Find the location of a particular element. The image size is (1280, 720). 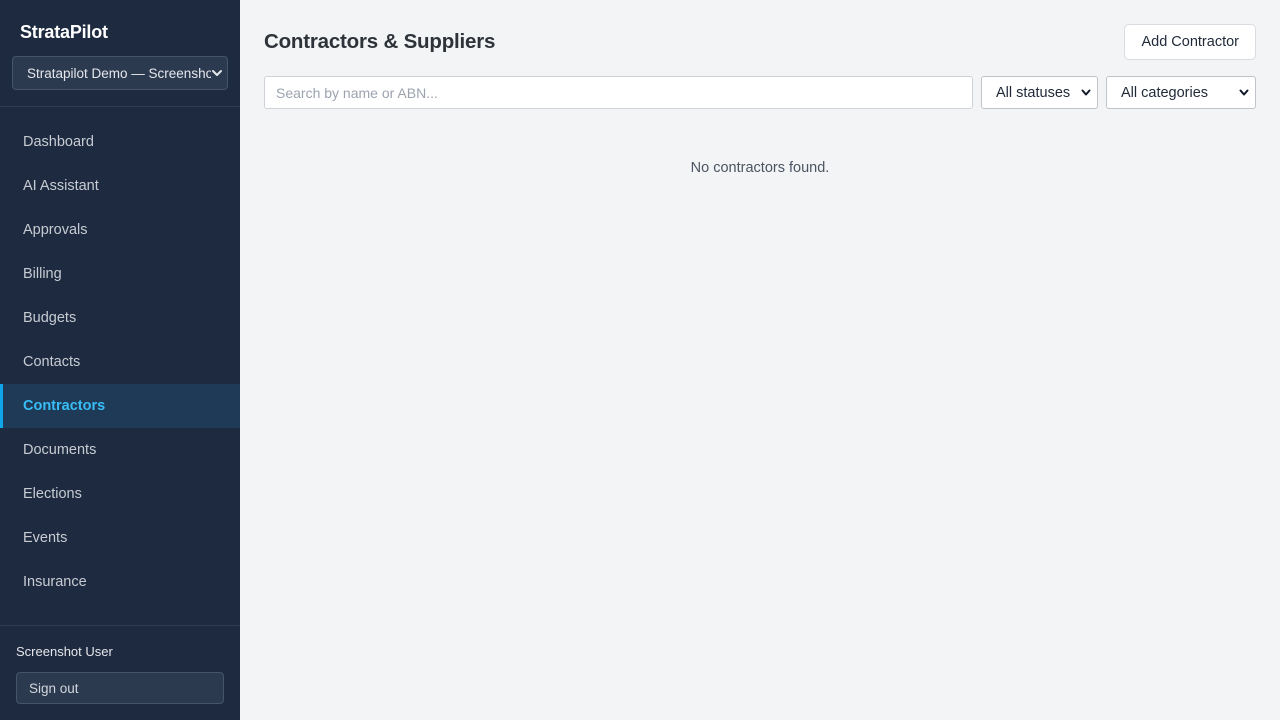

status-filter-select: All statuses is located at coordinates (1039, 92).